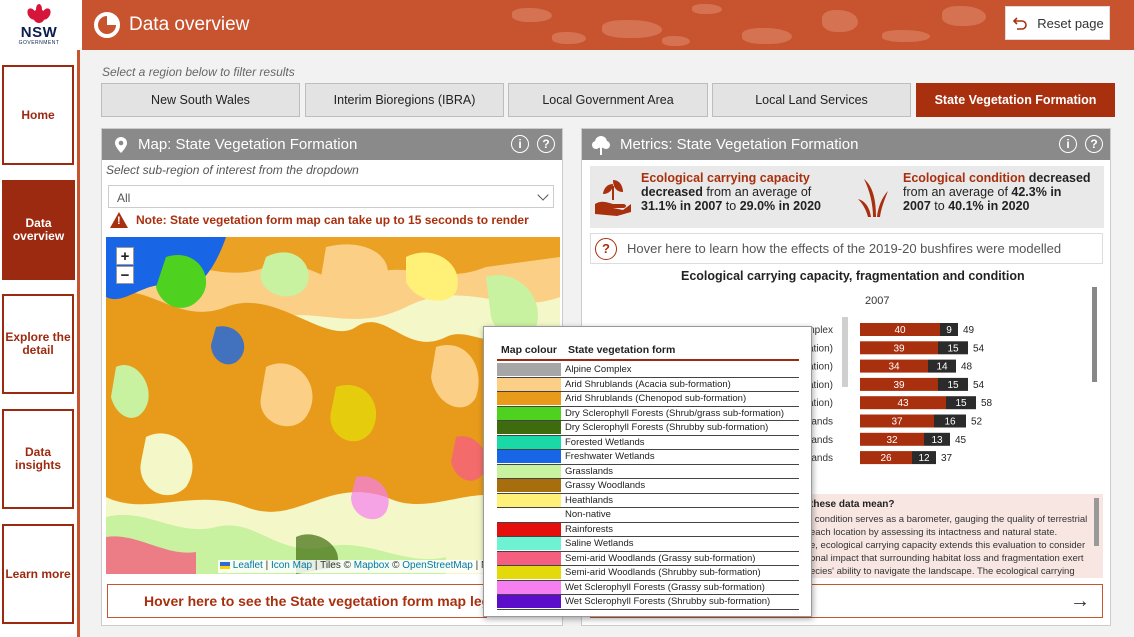 The image size is (1134, 637). What do you see at coordinates (38, 115) in the screenshot?
I see `nav-home: Home` at bounding box center [38, 115].